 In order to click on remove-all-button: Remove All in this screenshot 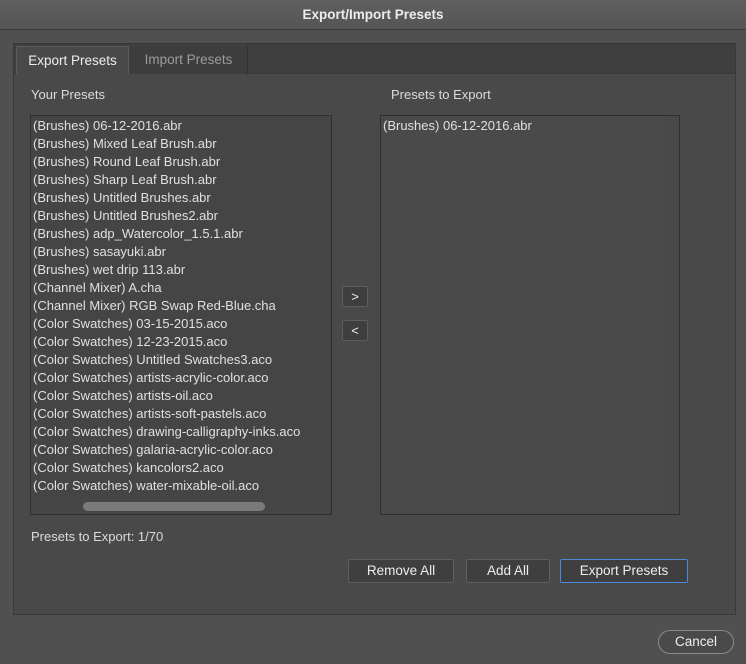, I will do `click(401, 571)`.